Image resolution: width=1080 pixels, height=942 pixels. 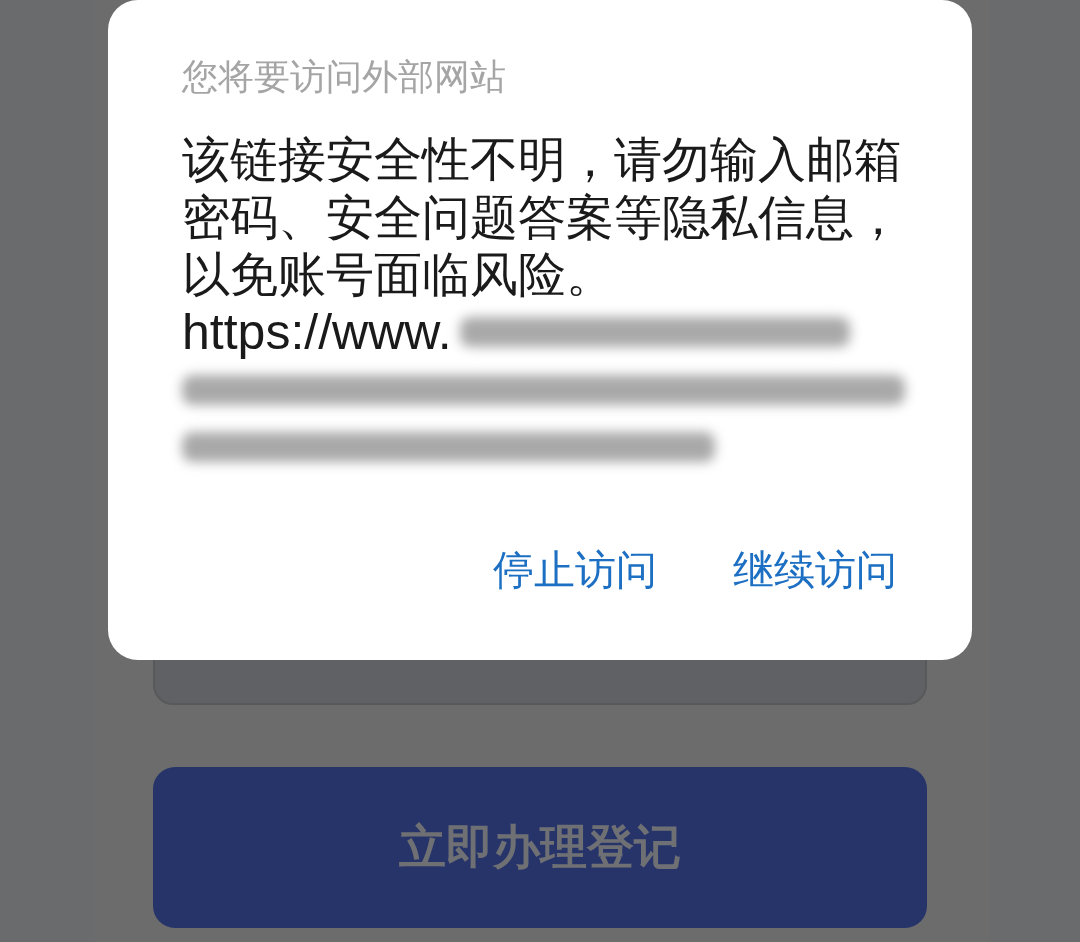 I want to click on dialog-action-button: 继续访问, so click(x=815, y=570).